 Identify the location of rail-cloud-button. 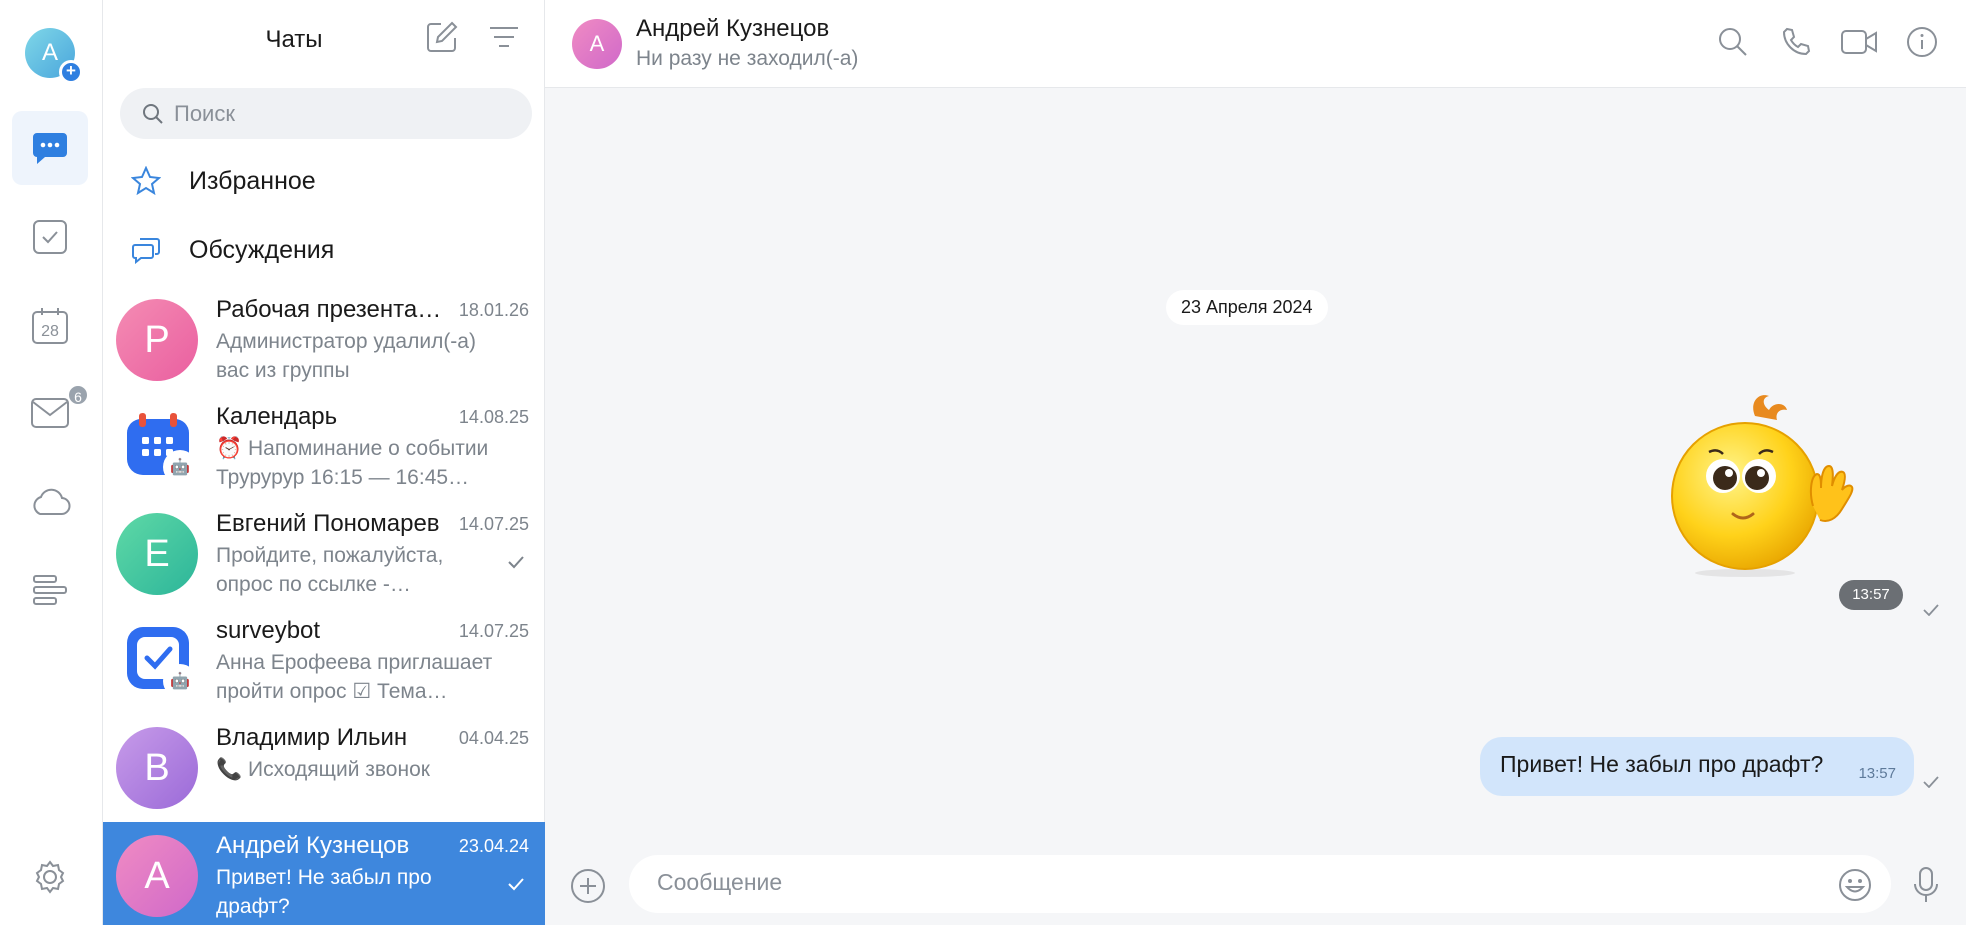
(50, 502).